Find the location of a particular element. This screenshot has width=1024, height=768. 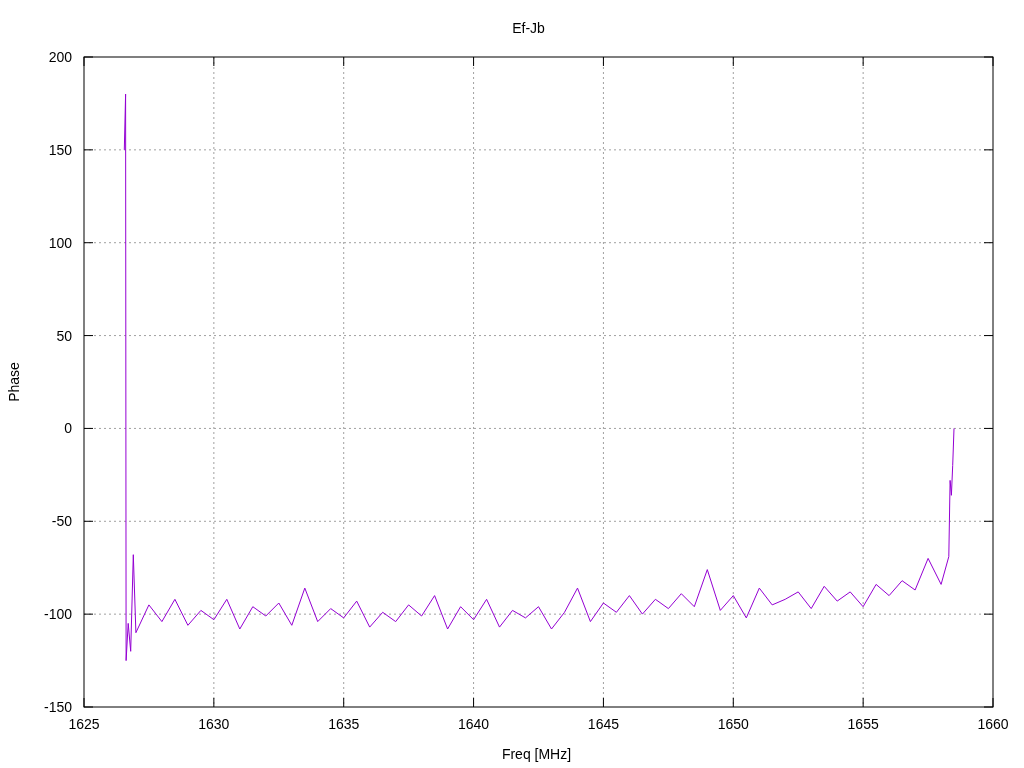

x-tick-label: 1640 is located at coordinates (474, 724).